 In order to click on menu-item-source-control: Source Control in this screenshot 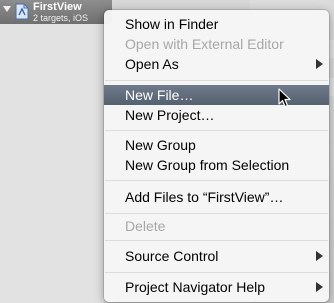, I will do `click(216, 256)`.